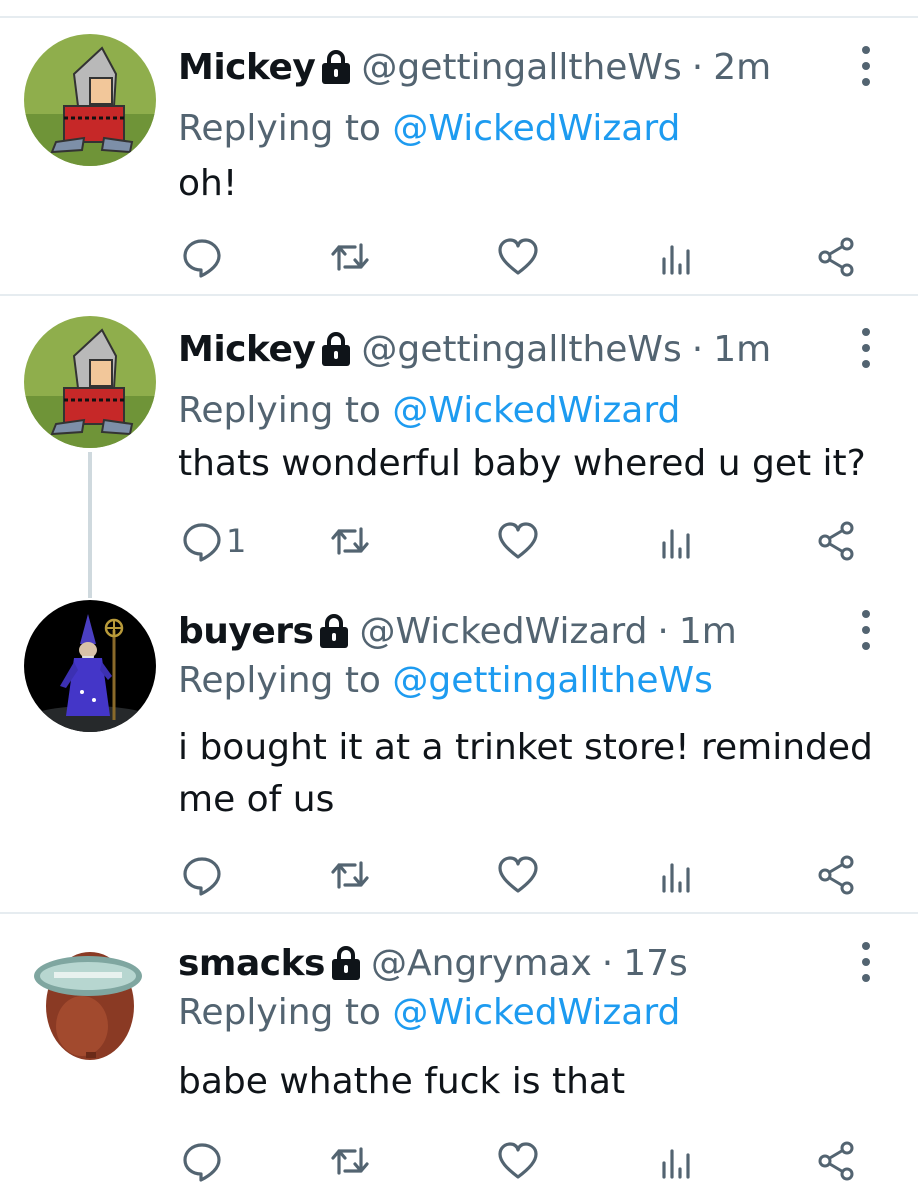 The height and width of the screenshot is (1199, 918). I want to click on thread-connector, so click(90, 588).